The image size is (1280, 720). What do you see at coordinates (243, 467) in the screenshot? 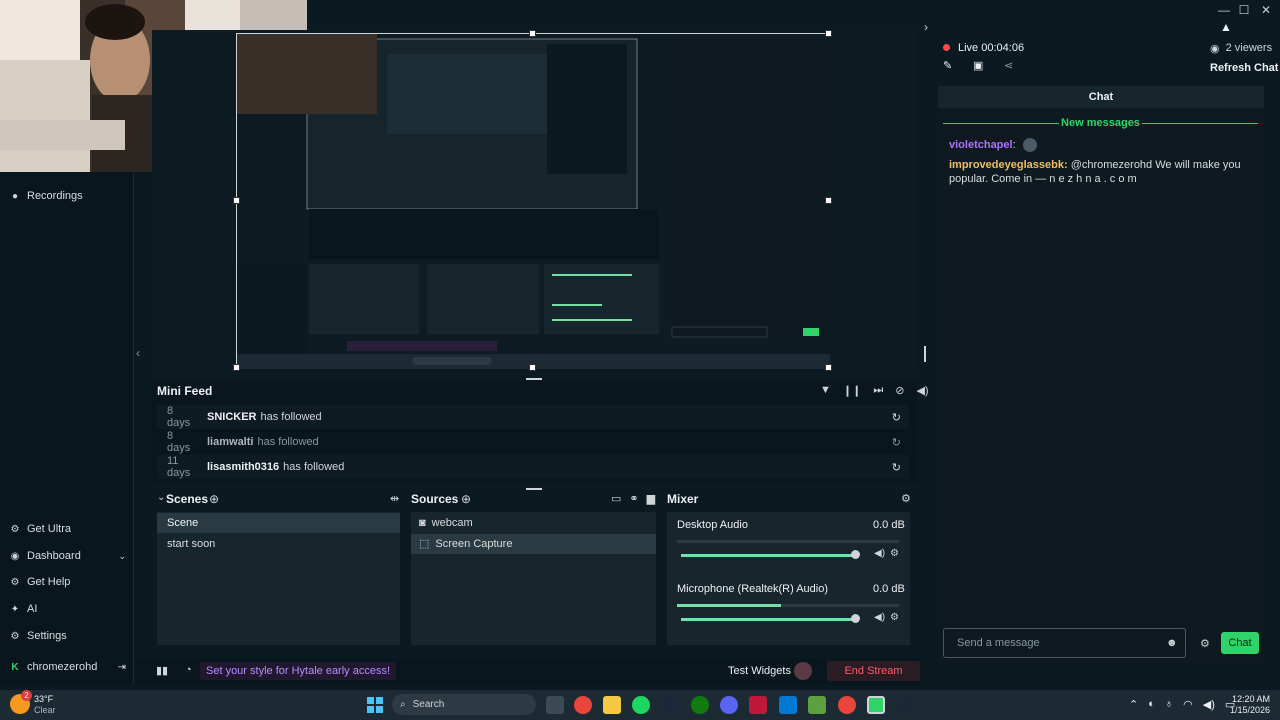
I see `feed-user: lisasmith0316` at bounding box center [243, 467].